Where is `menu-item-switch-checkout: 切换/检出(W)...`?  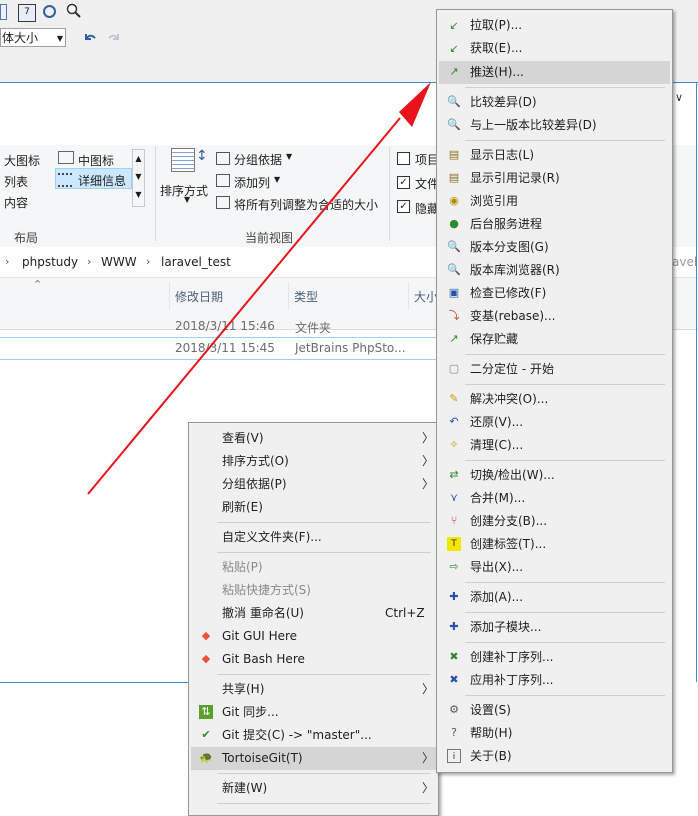 menu-item-switch-checkout: 切换/检出(W)... is located at coordinates (512, 475).